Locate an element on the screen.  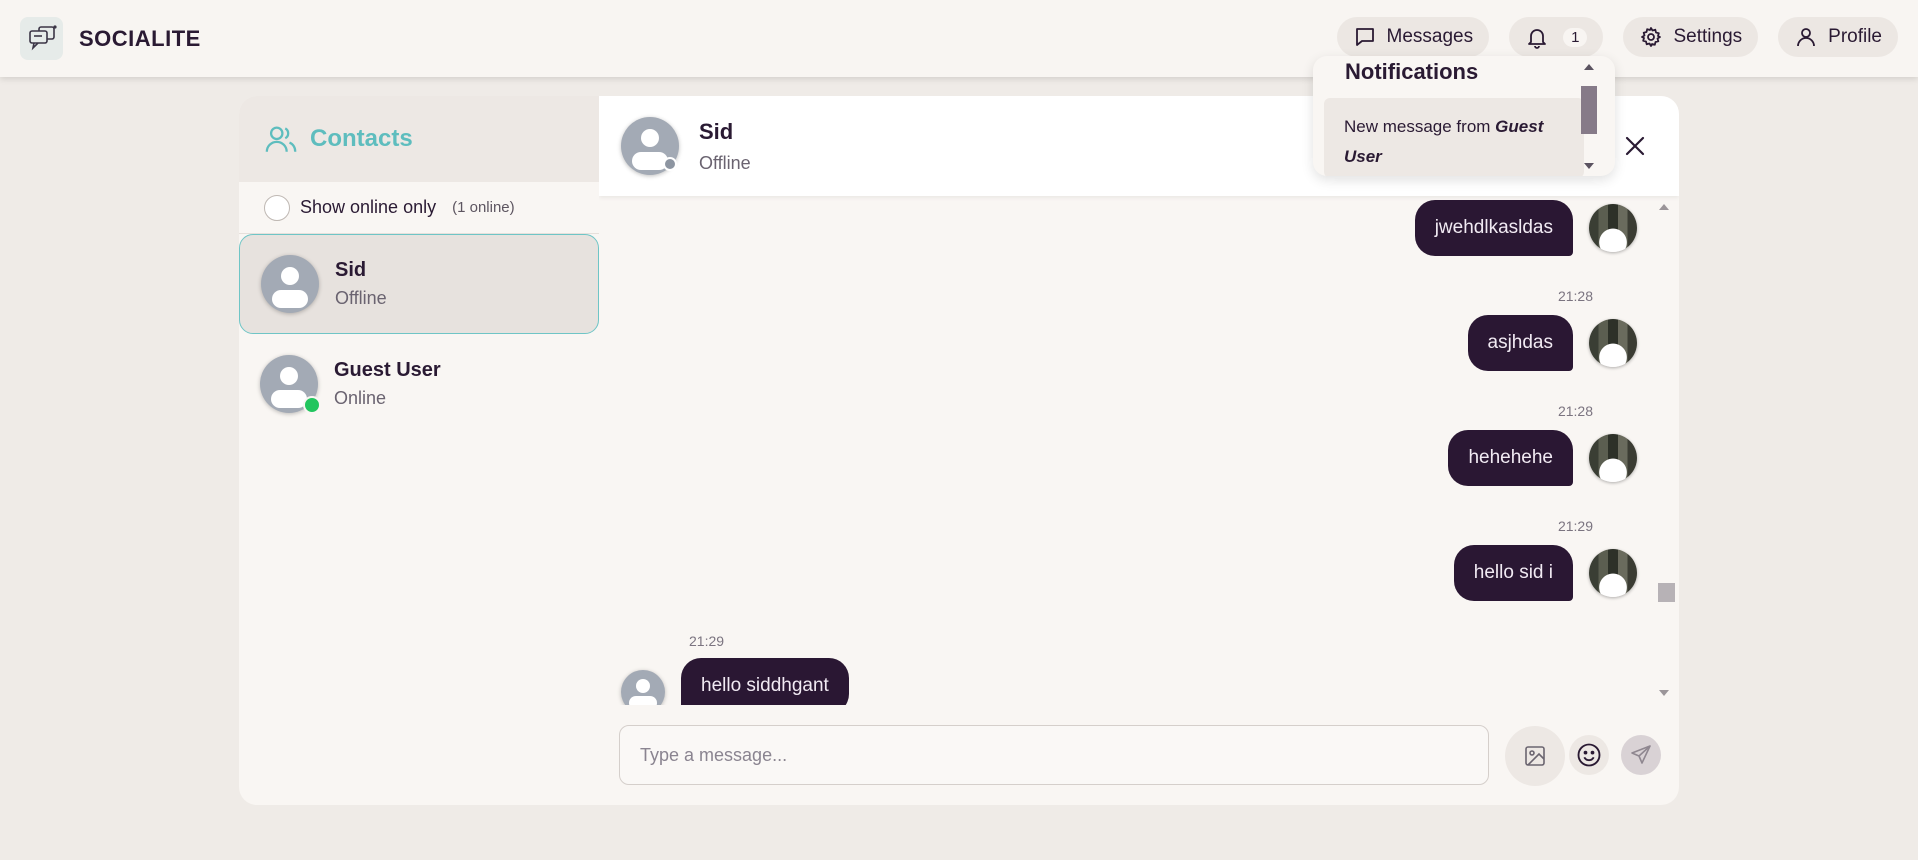
contact-status: Offline is located at coordinates (361, 298).